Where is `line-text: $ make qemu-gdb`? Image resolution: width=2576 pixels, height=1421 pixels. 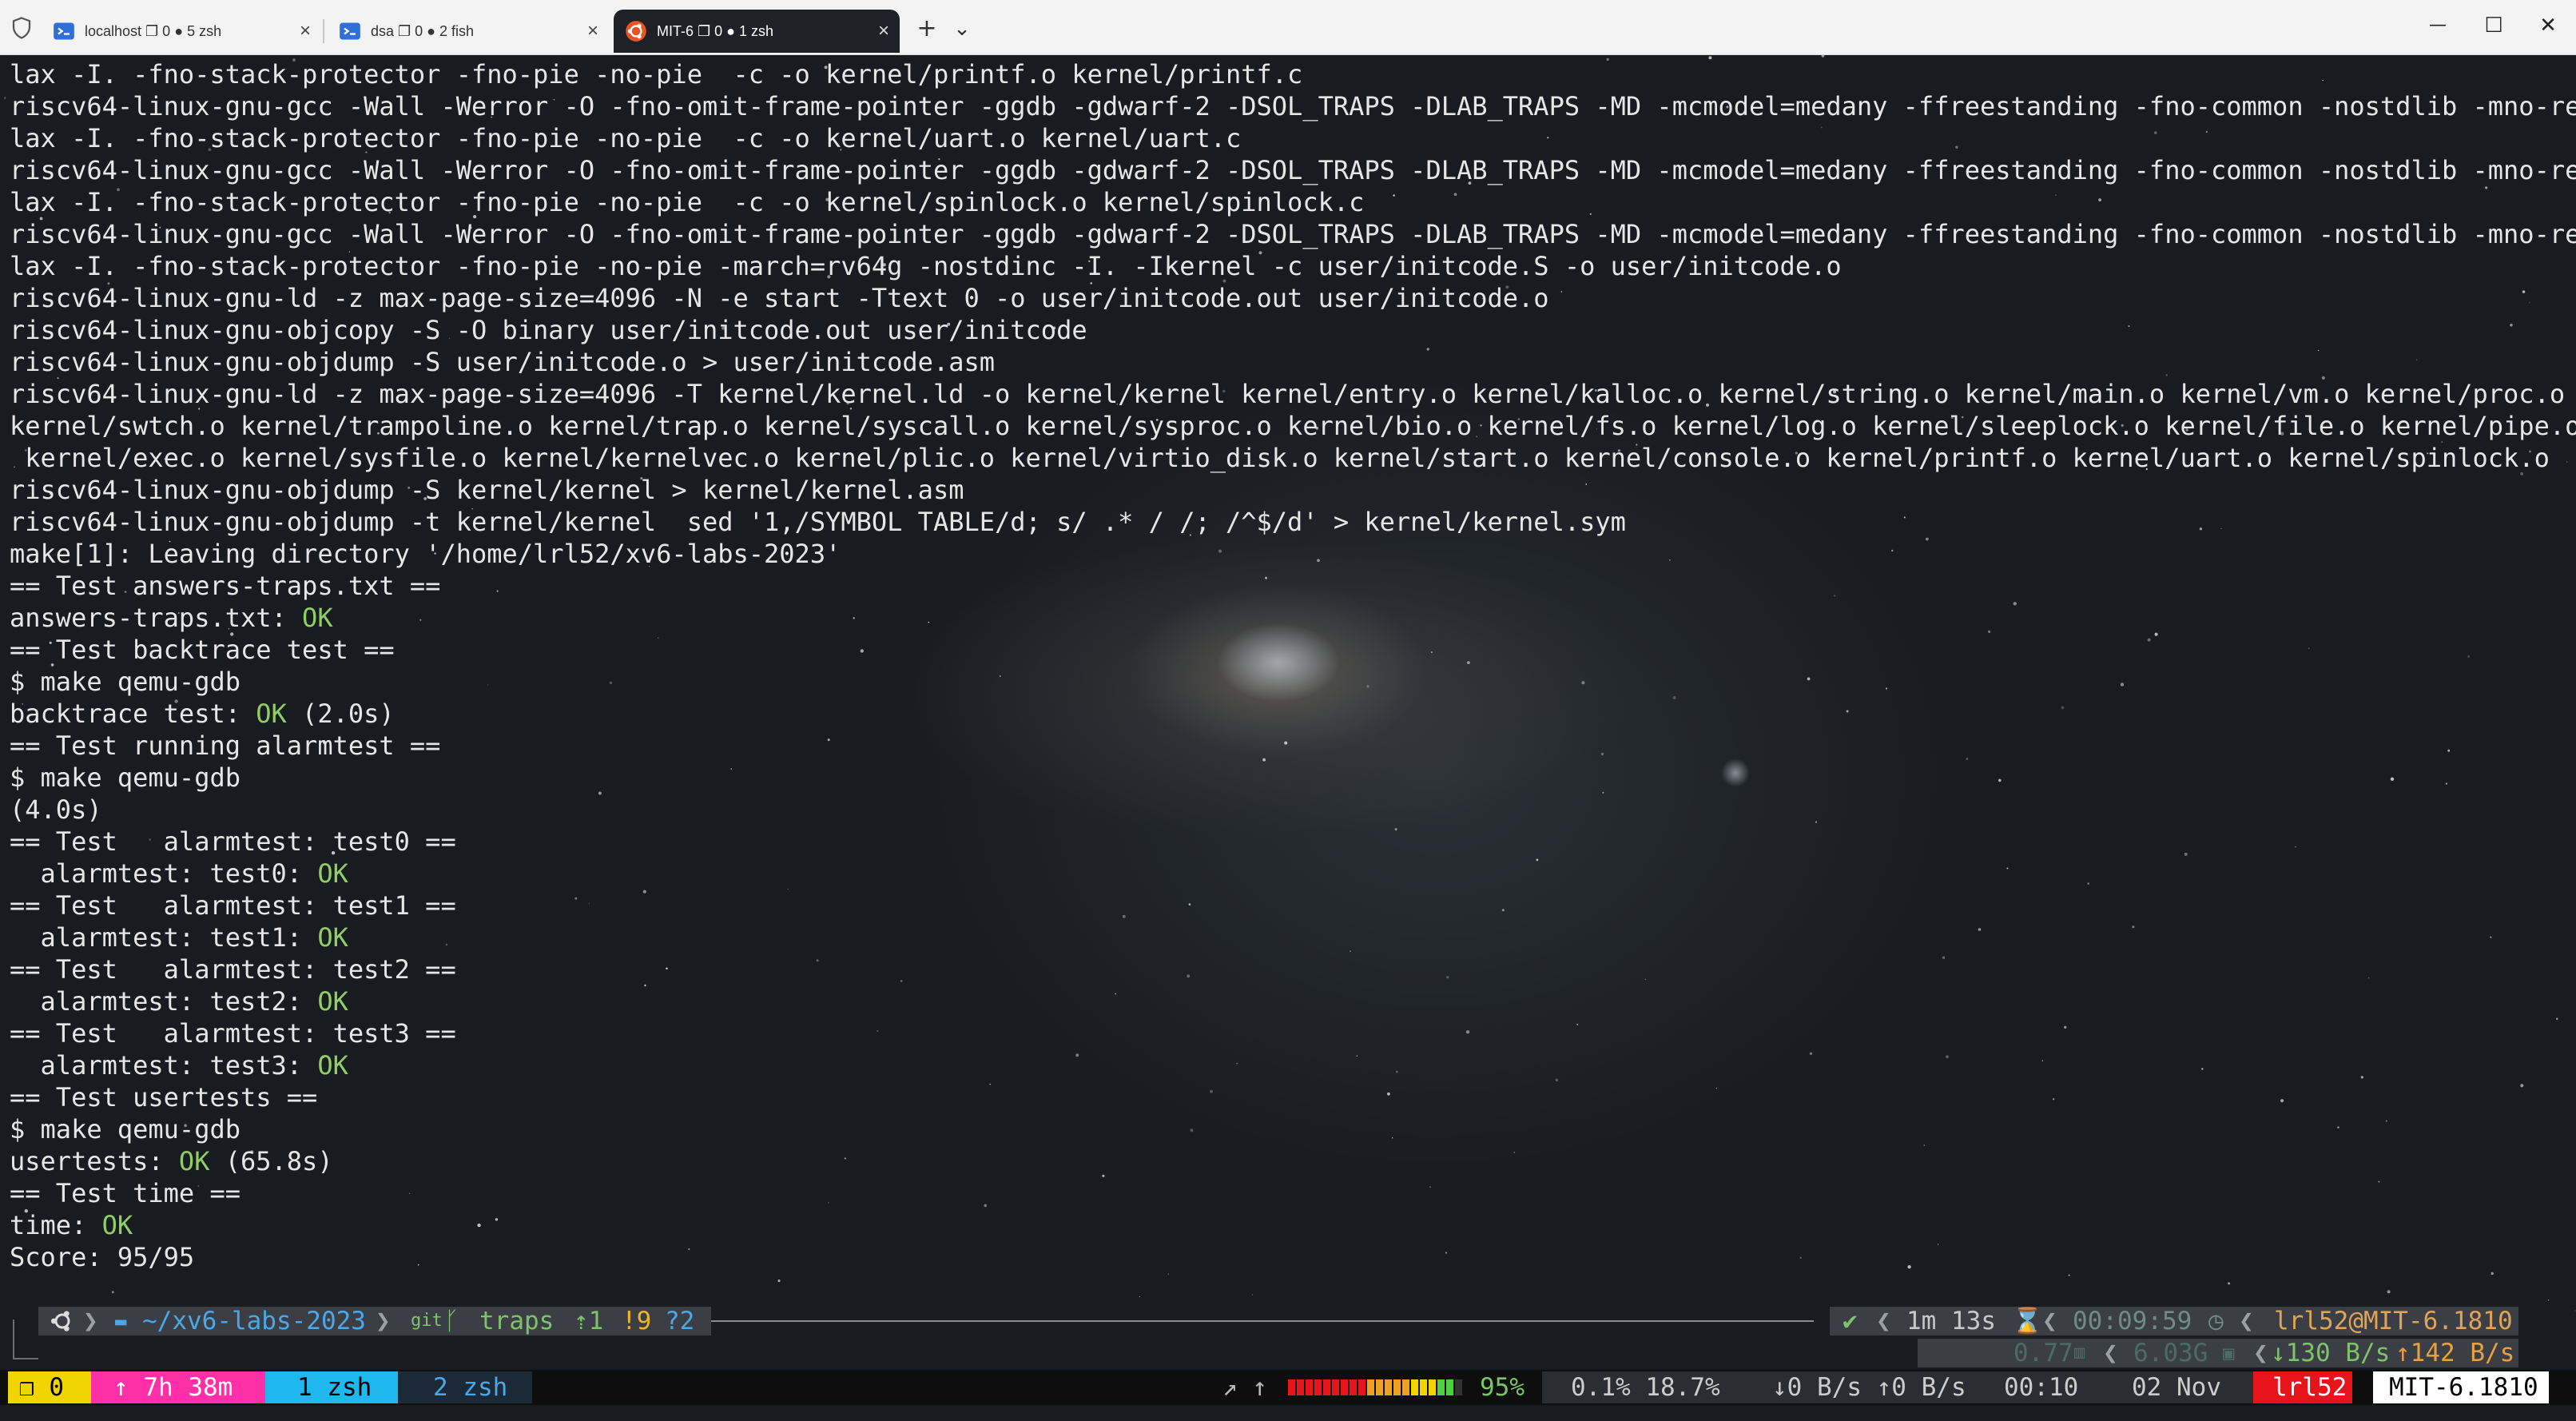
line-text: $ make qemu-gdb is located at coordinates (125, 1129).